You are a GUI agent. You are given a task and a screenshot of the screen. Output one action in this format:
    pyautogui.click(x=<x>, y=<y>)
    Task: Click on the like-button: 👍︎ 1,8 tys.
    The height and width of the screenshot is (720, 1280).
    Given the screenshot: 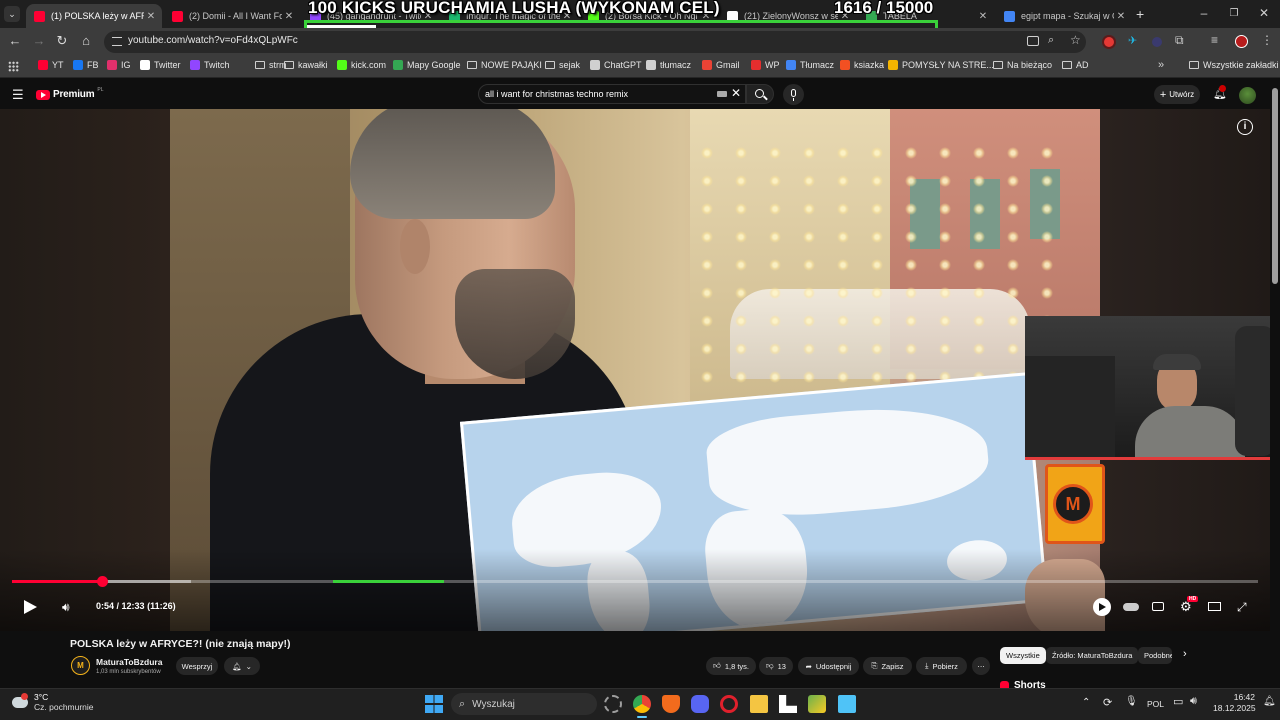 What is the action you would take?
    pyautogui.click(x=731, y=666)
    